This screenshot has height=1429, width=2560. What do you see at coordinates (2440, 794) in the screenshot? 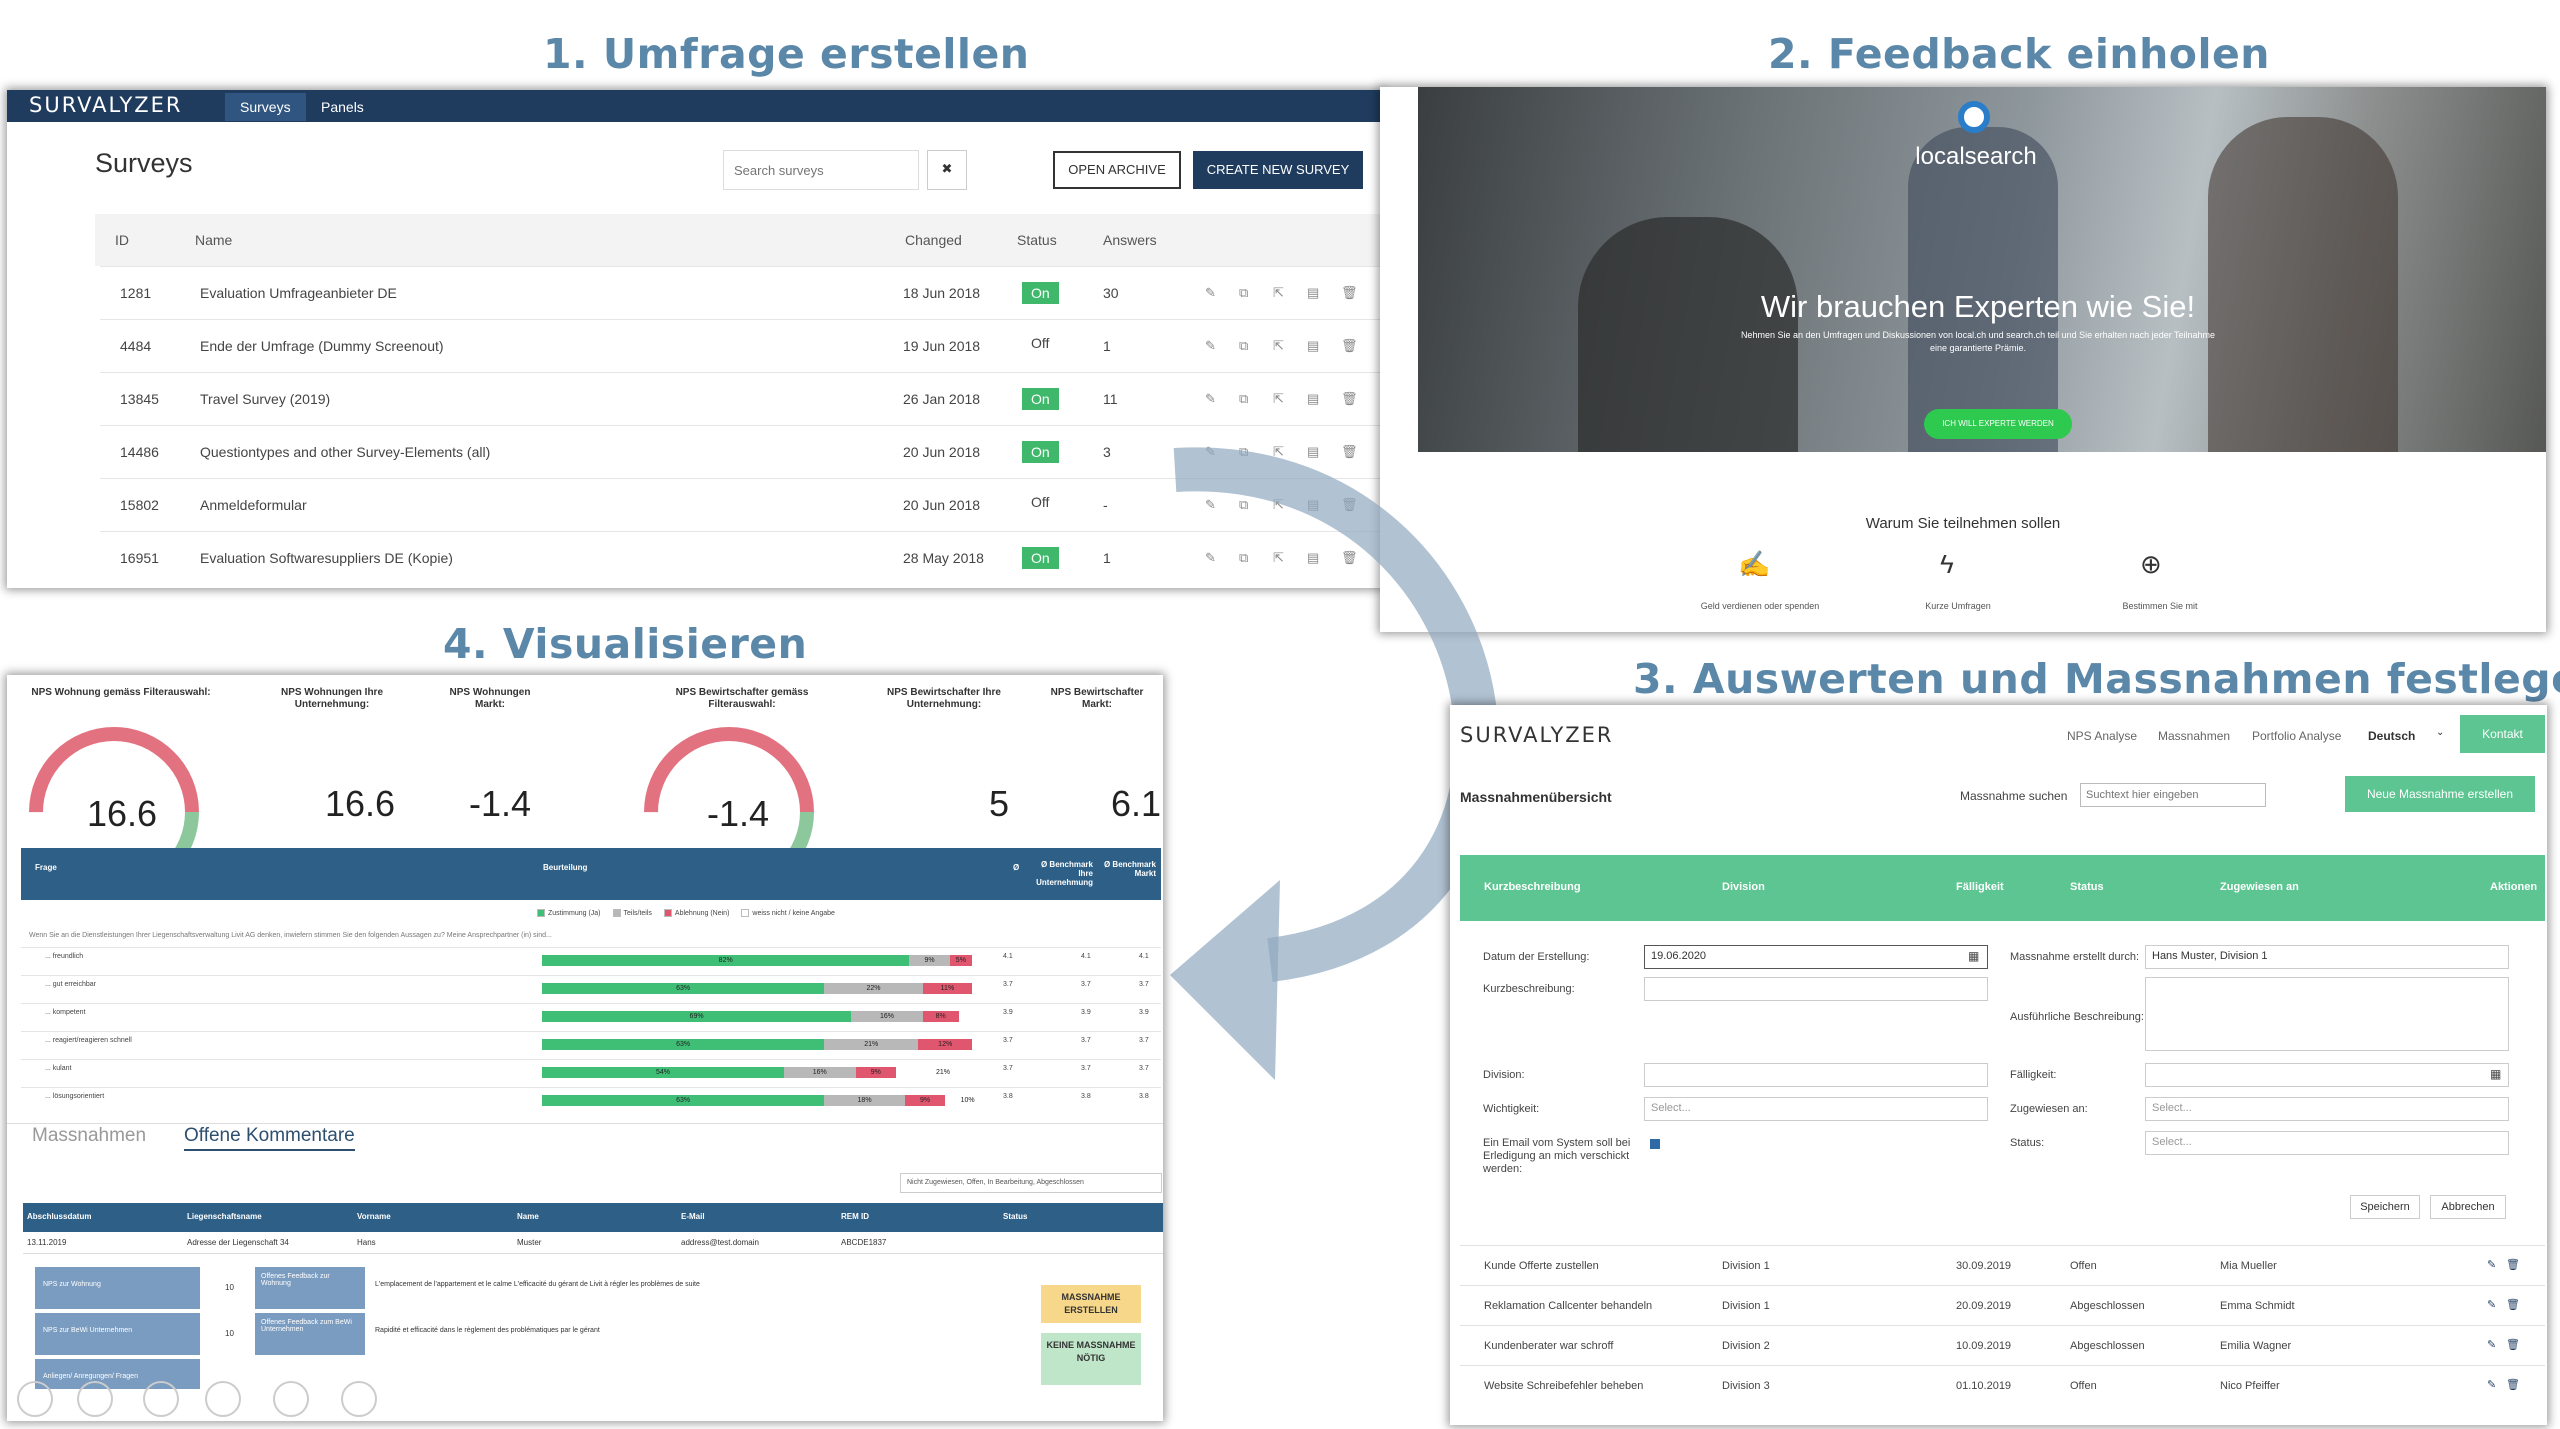
I see `new-action-button: Neue Massnahme erstellen` at bounding box center [2440, 794].